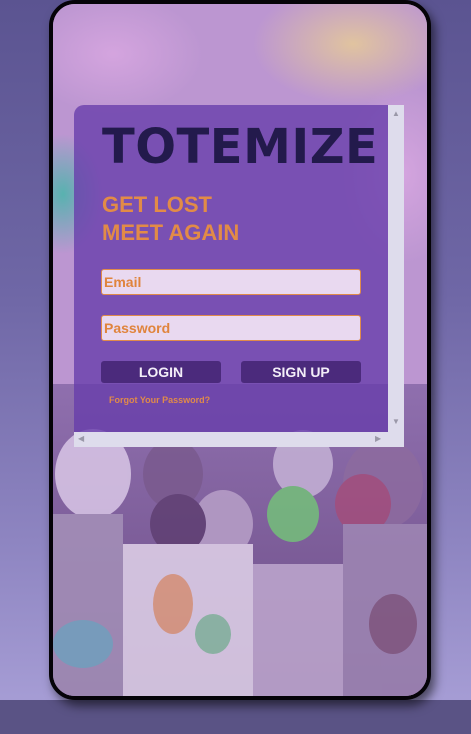  What do you see at coordinates (161, 372) in the screenshot?
I see `login-button: LOGIN` at bounding box center [161, 372].